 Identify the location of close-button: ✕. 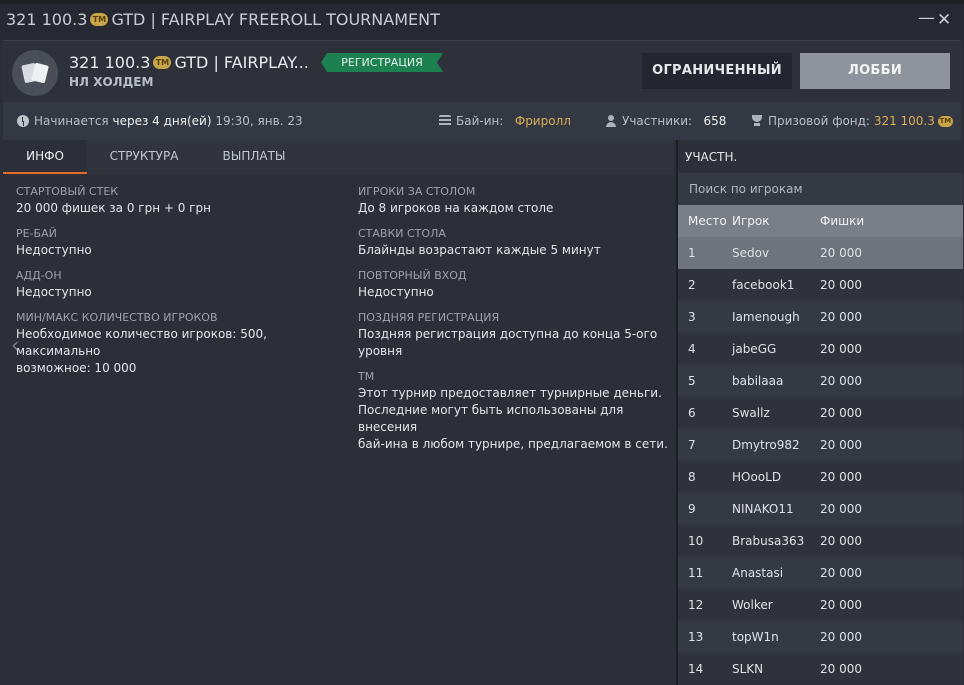
(944, 20).